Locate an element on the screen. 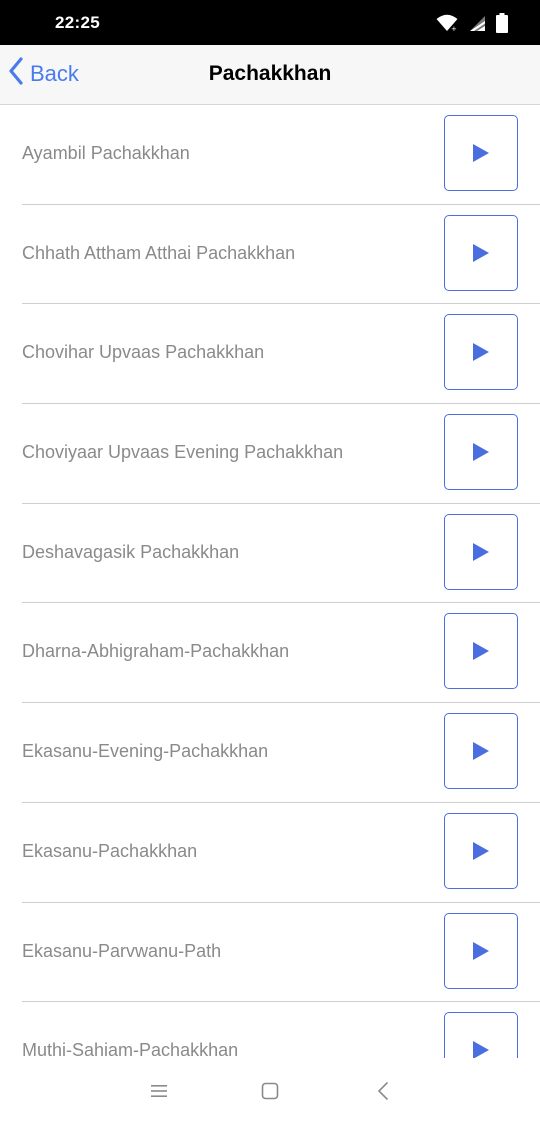 The width and height of the screenshot is (540, 1123). navigation-bar: Back Pachakkhan is located at coordinates (270, 75).